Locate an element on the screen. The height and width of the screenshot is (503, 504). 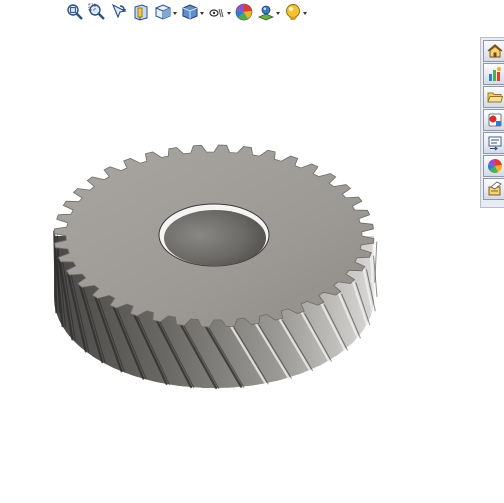
previous-view-icon is located at coordinates (119, 11).